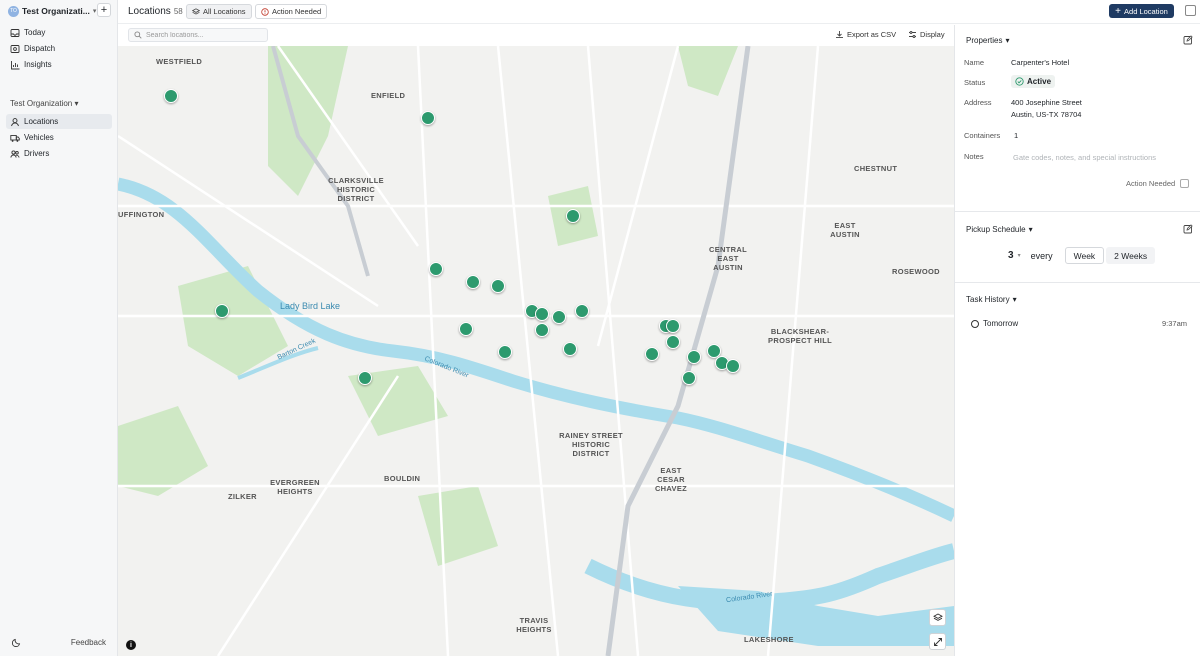 The image size is (1200, 656). Describe the element at coordinates (937, 617) in the screenshot. I see `map-layers-button` at that location.